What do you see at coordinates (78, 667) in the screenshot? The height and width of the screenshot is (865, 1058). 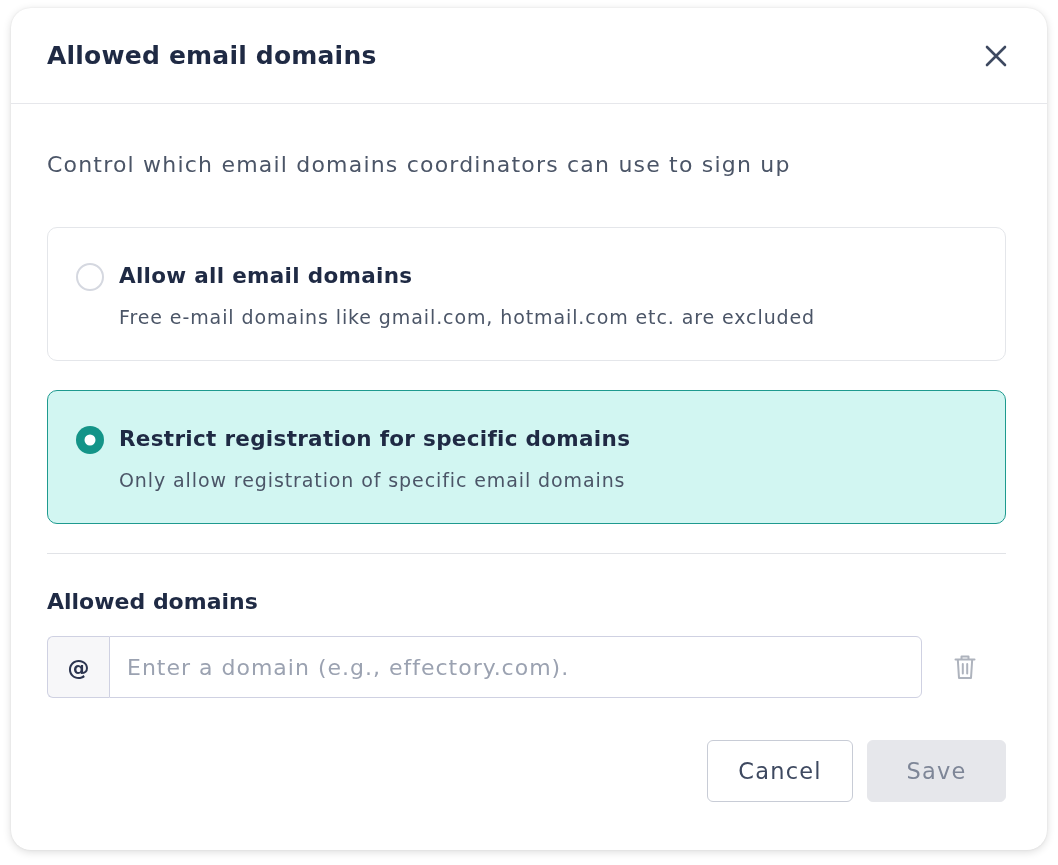 I see `at-sign-addon: @` at bounding box center [78, 667].